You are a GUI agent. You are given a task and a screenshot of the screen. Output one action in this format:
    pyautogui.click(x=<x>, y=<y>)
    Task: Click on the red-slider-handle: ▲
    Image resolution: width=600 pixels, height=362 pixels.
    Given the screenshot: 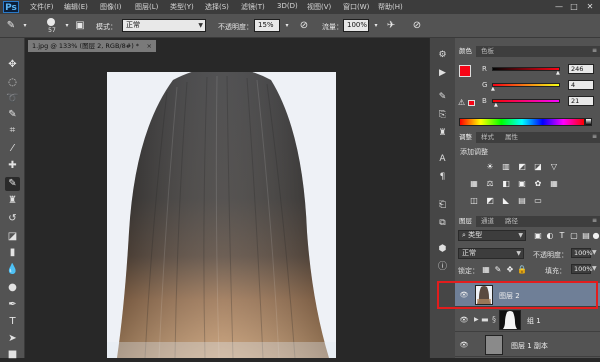 What is the action you would take?
    pyautogui.click(x=558, y=73)
    